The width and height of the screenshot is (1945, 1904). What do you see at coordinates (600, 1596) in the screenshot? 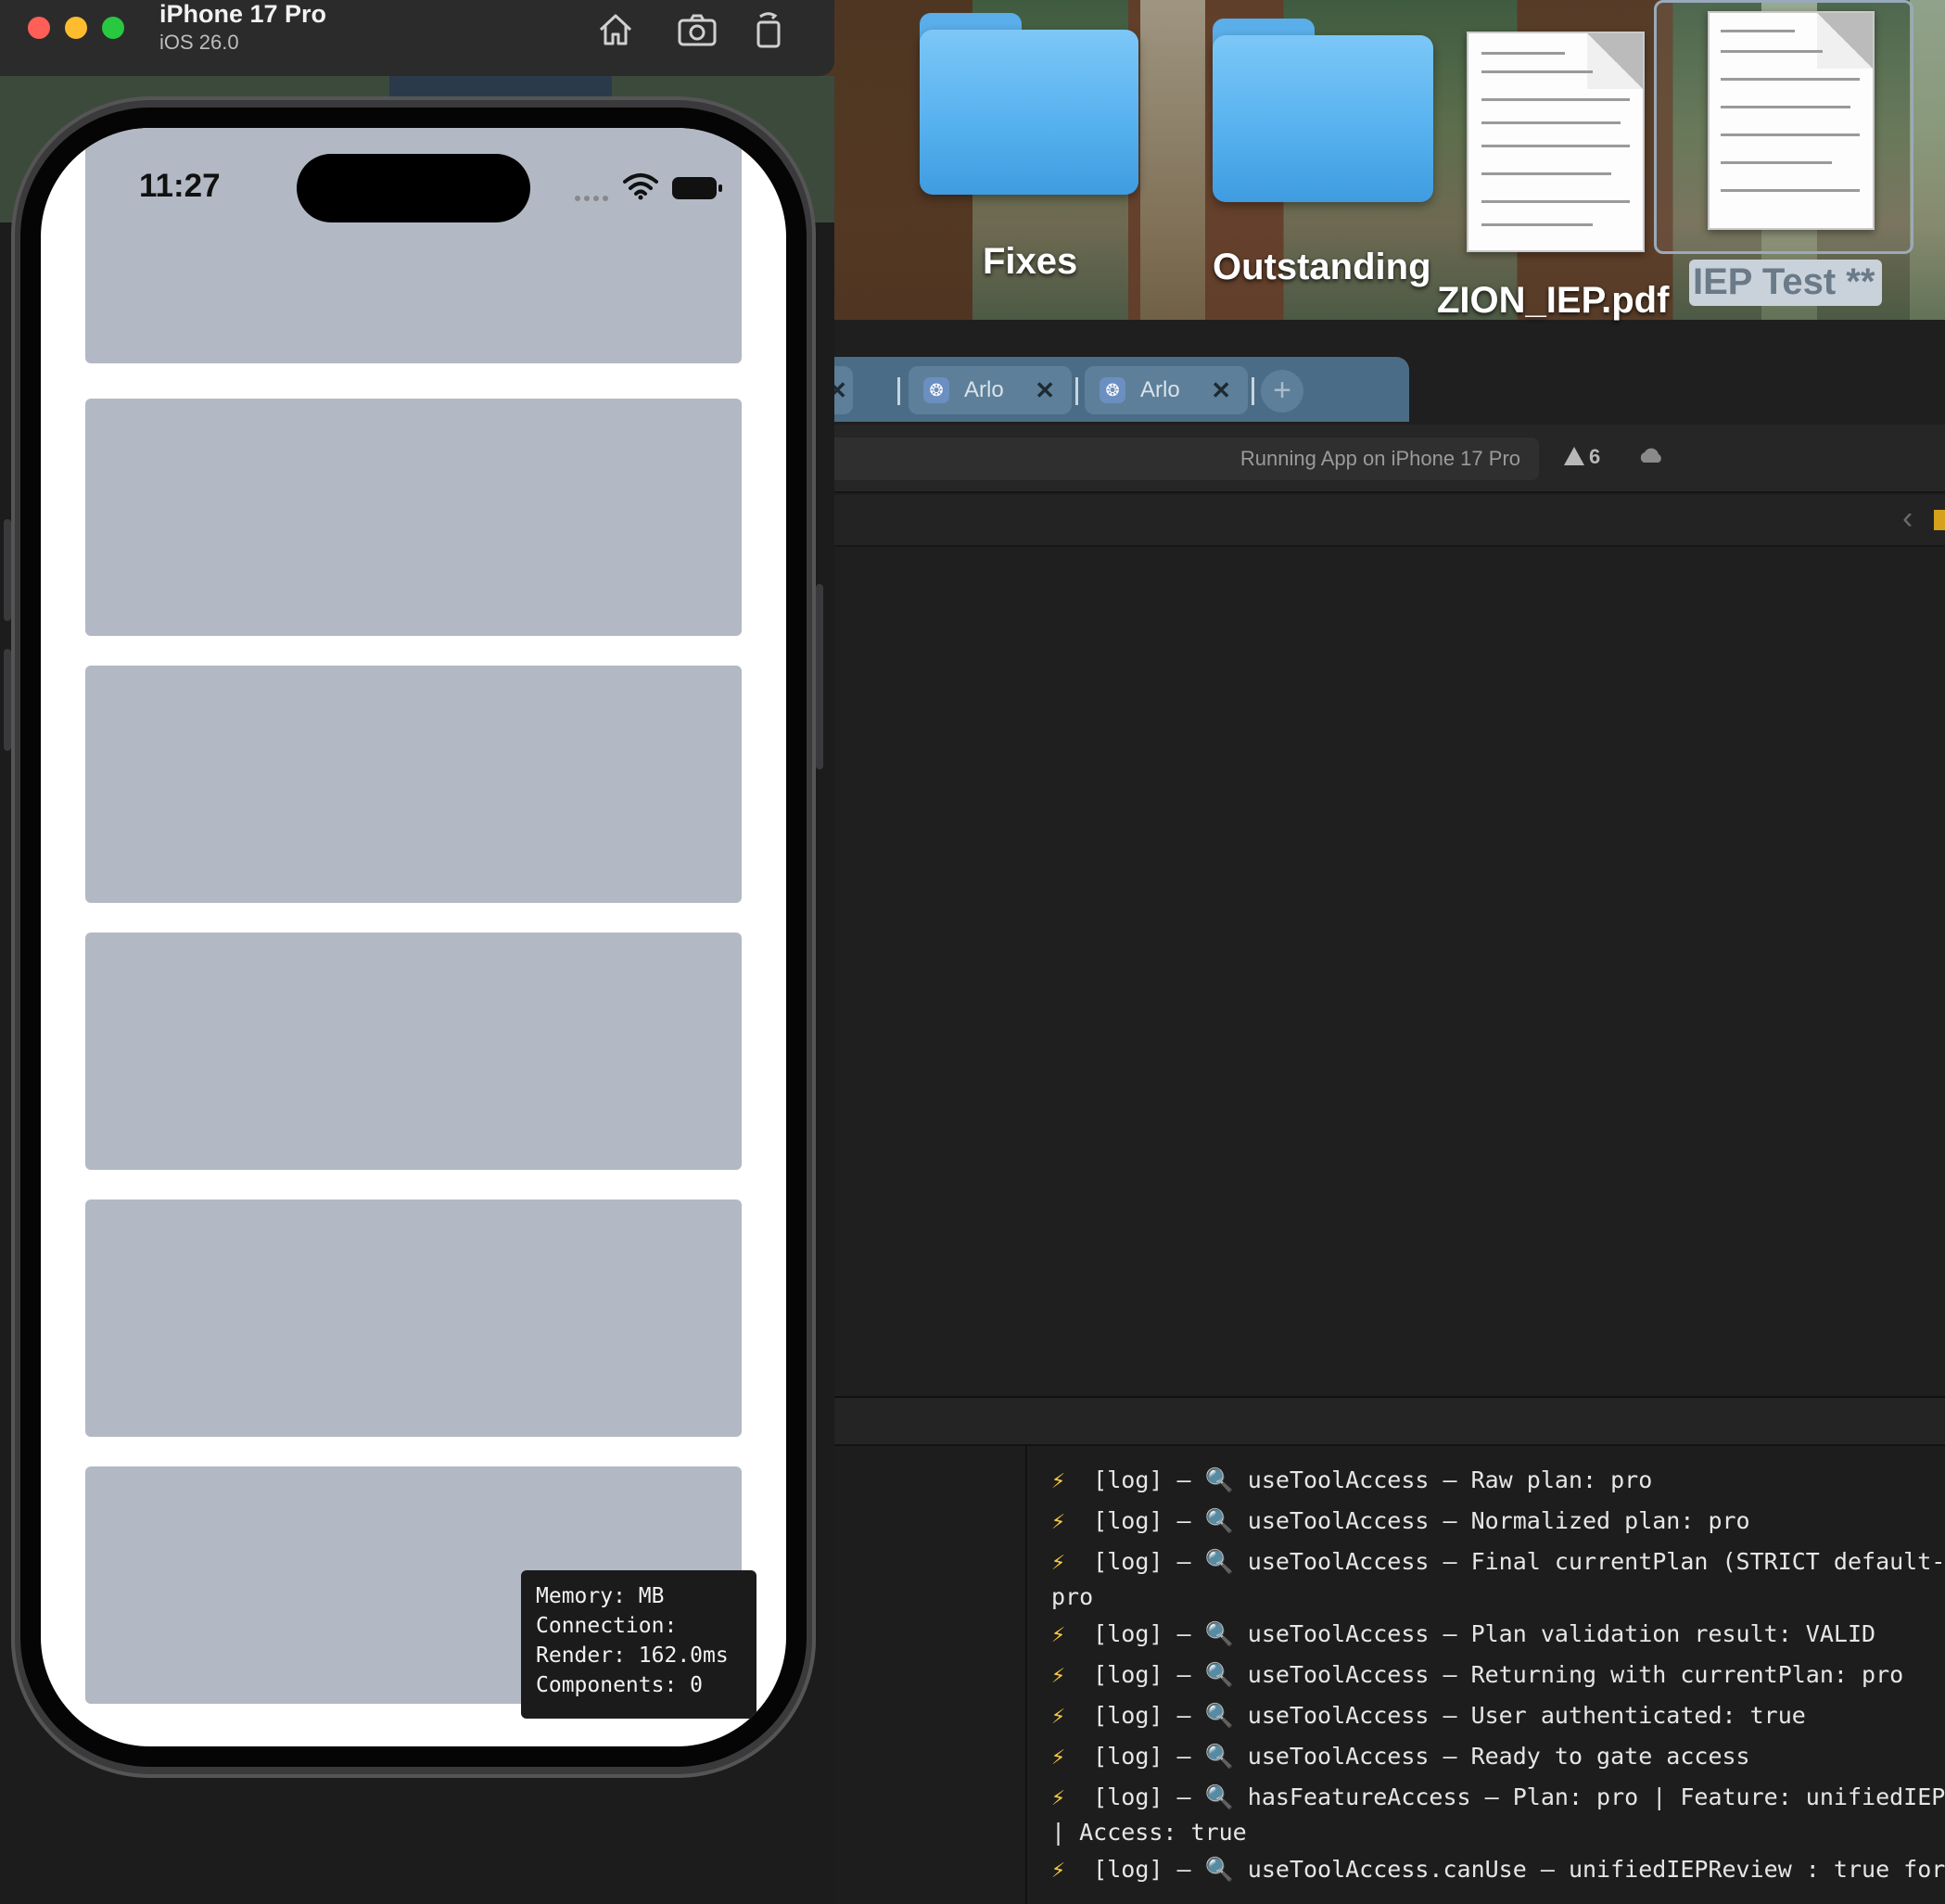
I see `perf-memory: Memory: MB` at bounding box center [600, 1596].